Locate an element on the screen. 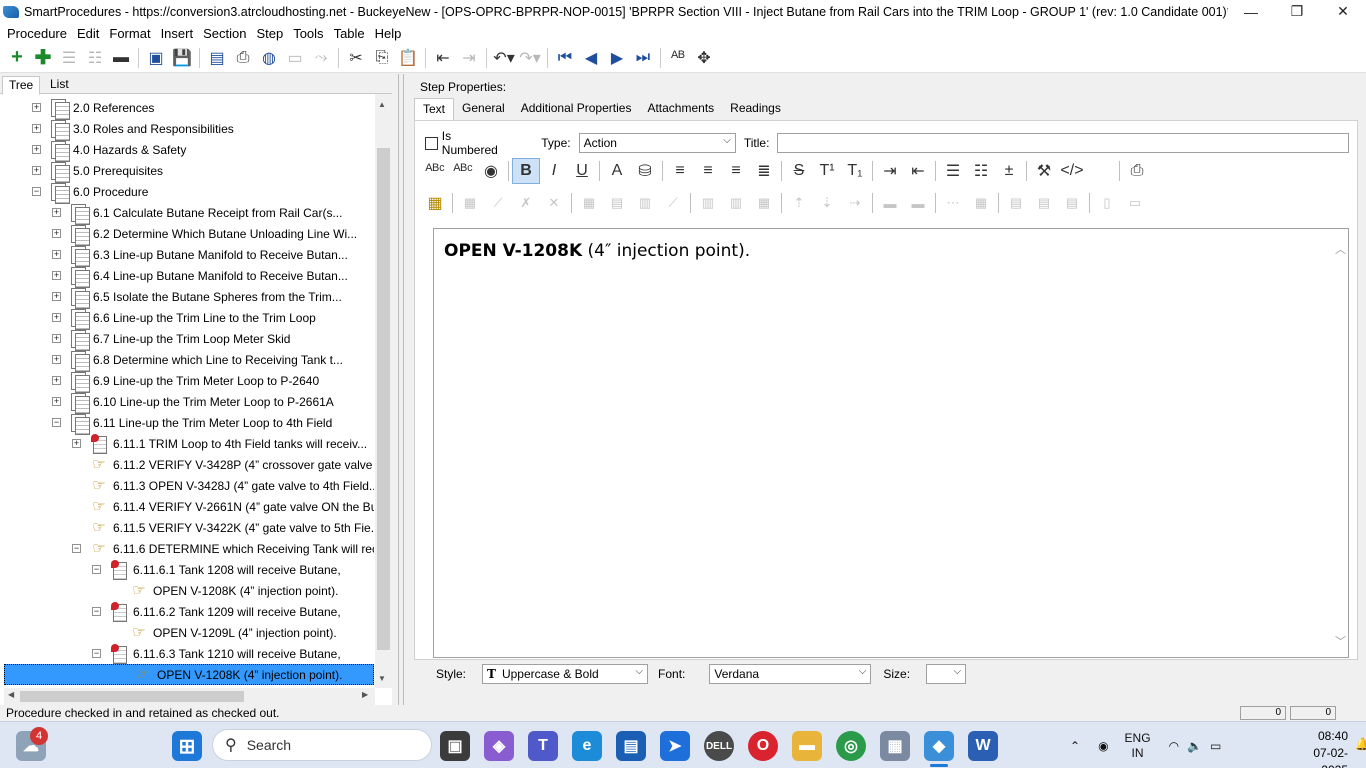  tree-node: − 6.11.6.1 Tank 1208 will receive Butane, is located at coordinates (216, 569).